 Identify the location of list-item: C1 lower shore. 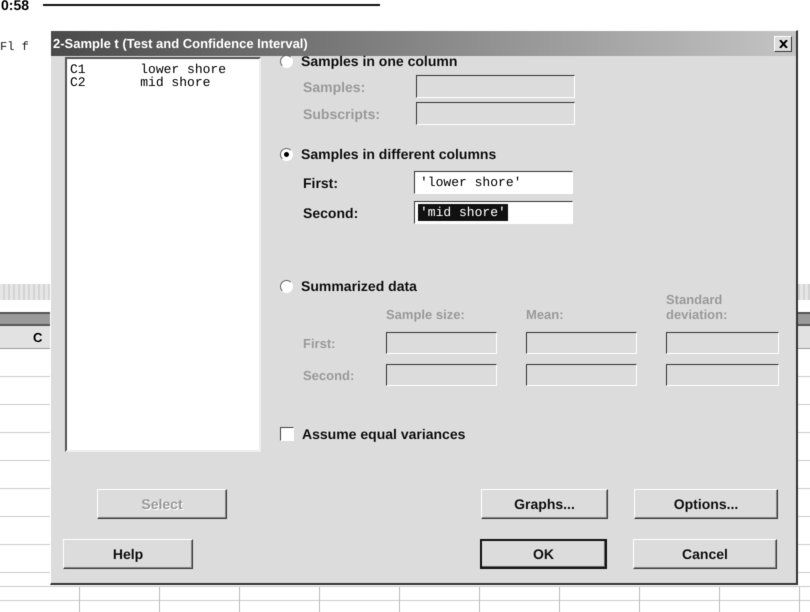
(164, 69).